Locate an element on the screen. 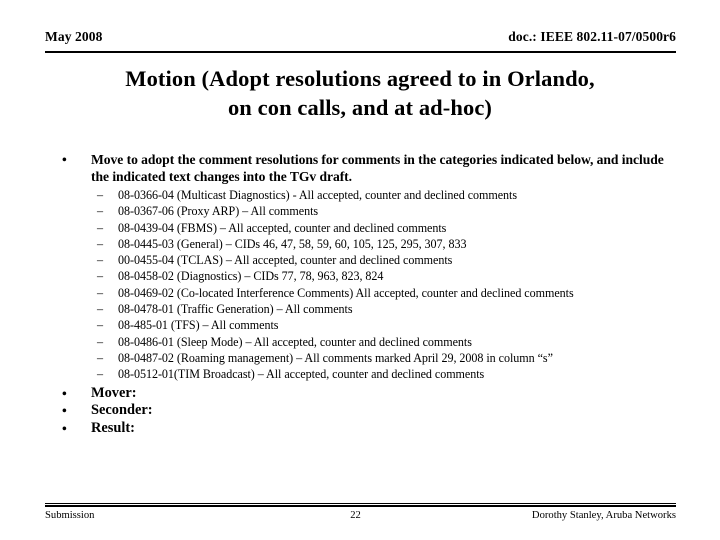  motion-field-mover: • Mover: is located at coordinates (365, 394).